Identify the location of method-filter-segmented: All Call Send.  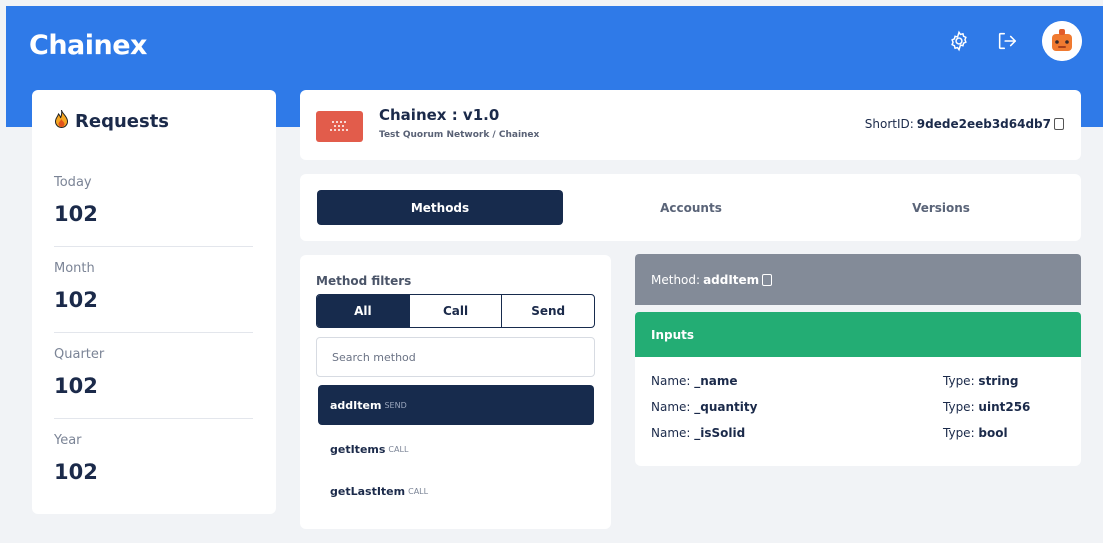
(455, 311).